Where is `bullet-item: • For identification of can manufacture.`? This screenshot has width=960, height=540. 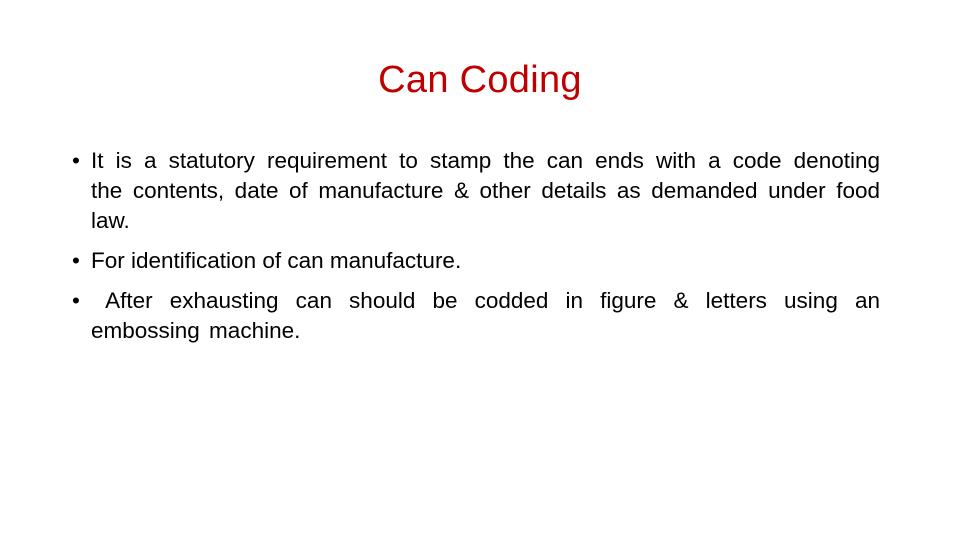 bullet-item: • For identification of can manufacture. is located at coordinates (476, 261).